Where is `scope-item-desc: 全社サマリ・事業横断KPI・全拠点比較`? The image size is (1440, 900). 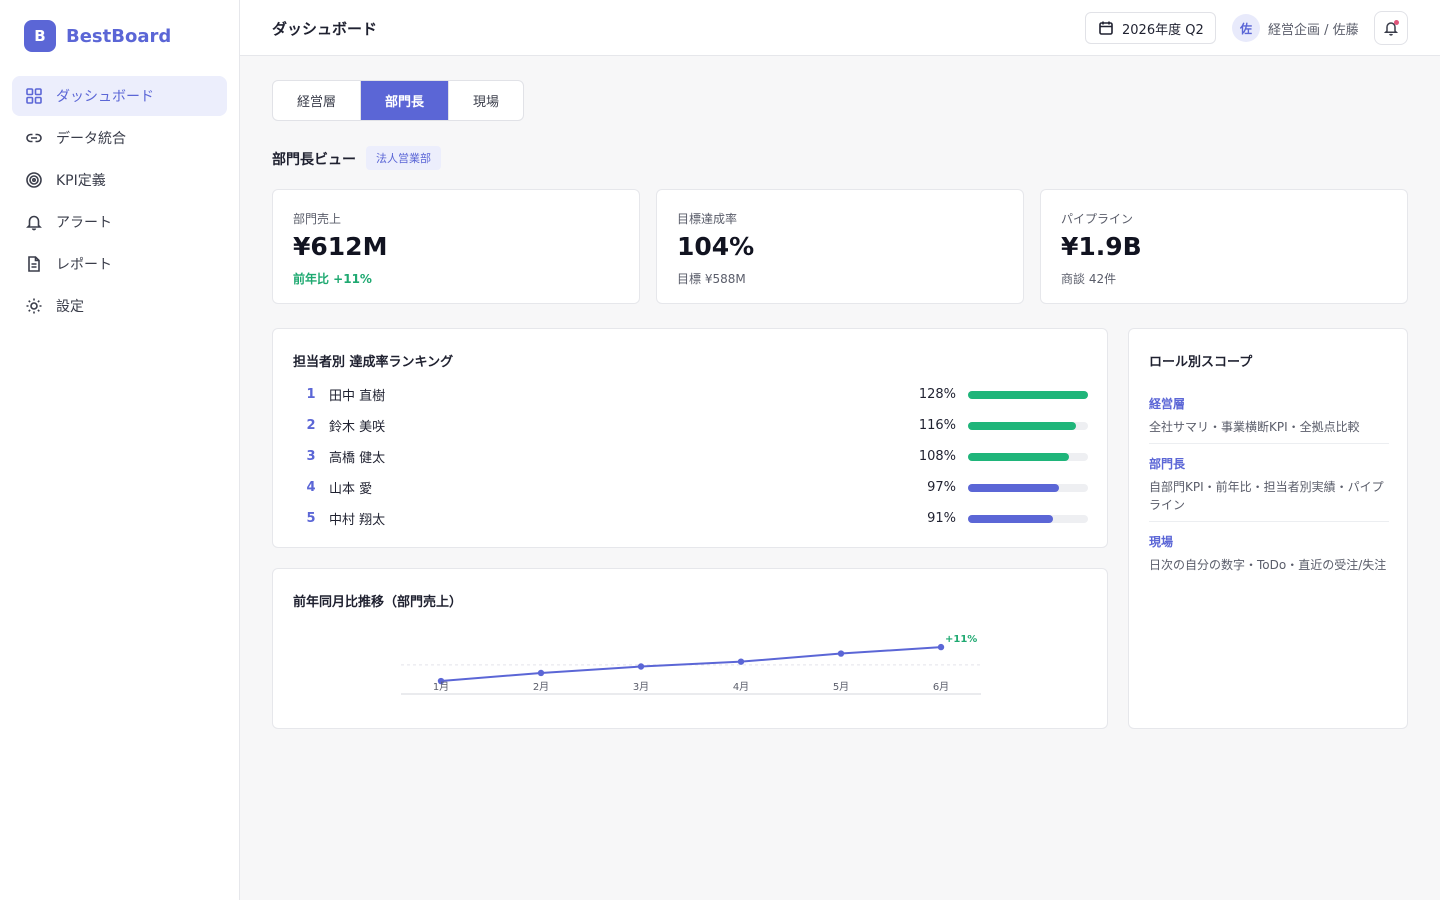 scope-item-desc: 全社サマリ・事業横断KPI・全拠点比較 is located at coordinates (1254, 427).